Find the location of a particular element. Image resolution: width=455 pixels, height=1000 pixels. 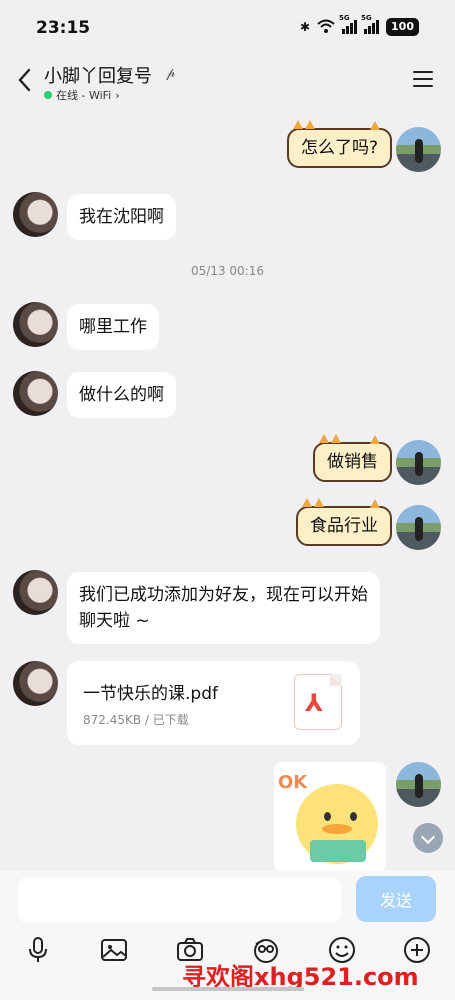

message-bubble-peer: 我们已成功添加为好友，现在可以开始聊天啦 ~ is located at coordinates (223, 608).